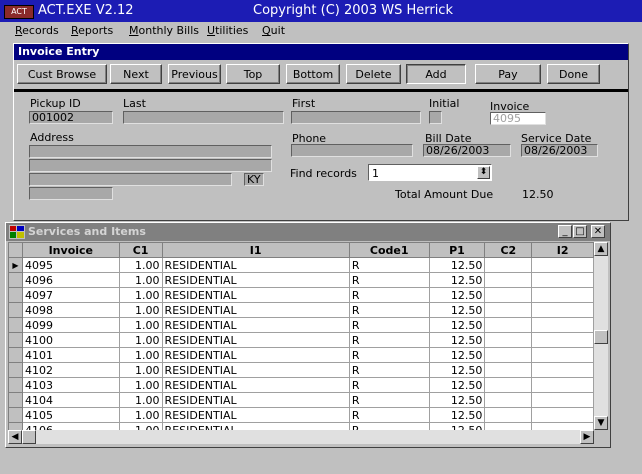  I want to click on cell-invoice: 4103, so click(70, 385).